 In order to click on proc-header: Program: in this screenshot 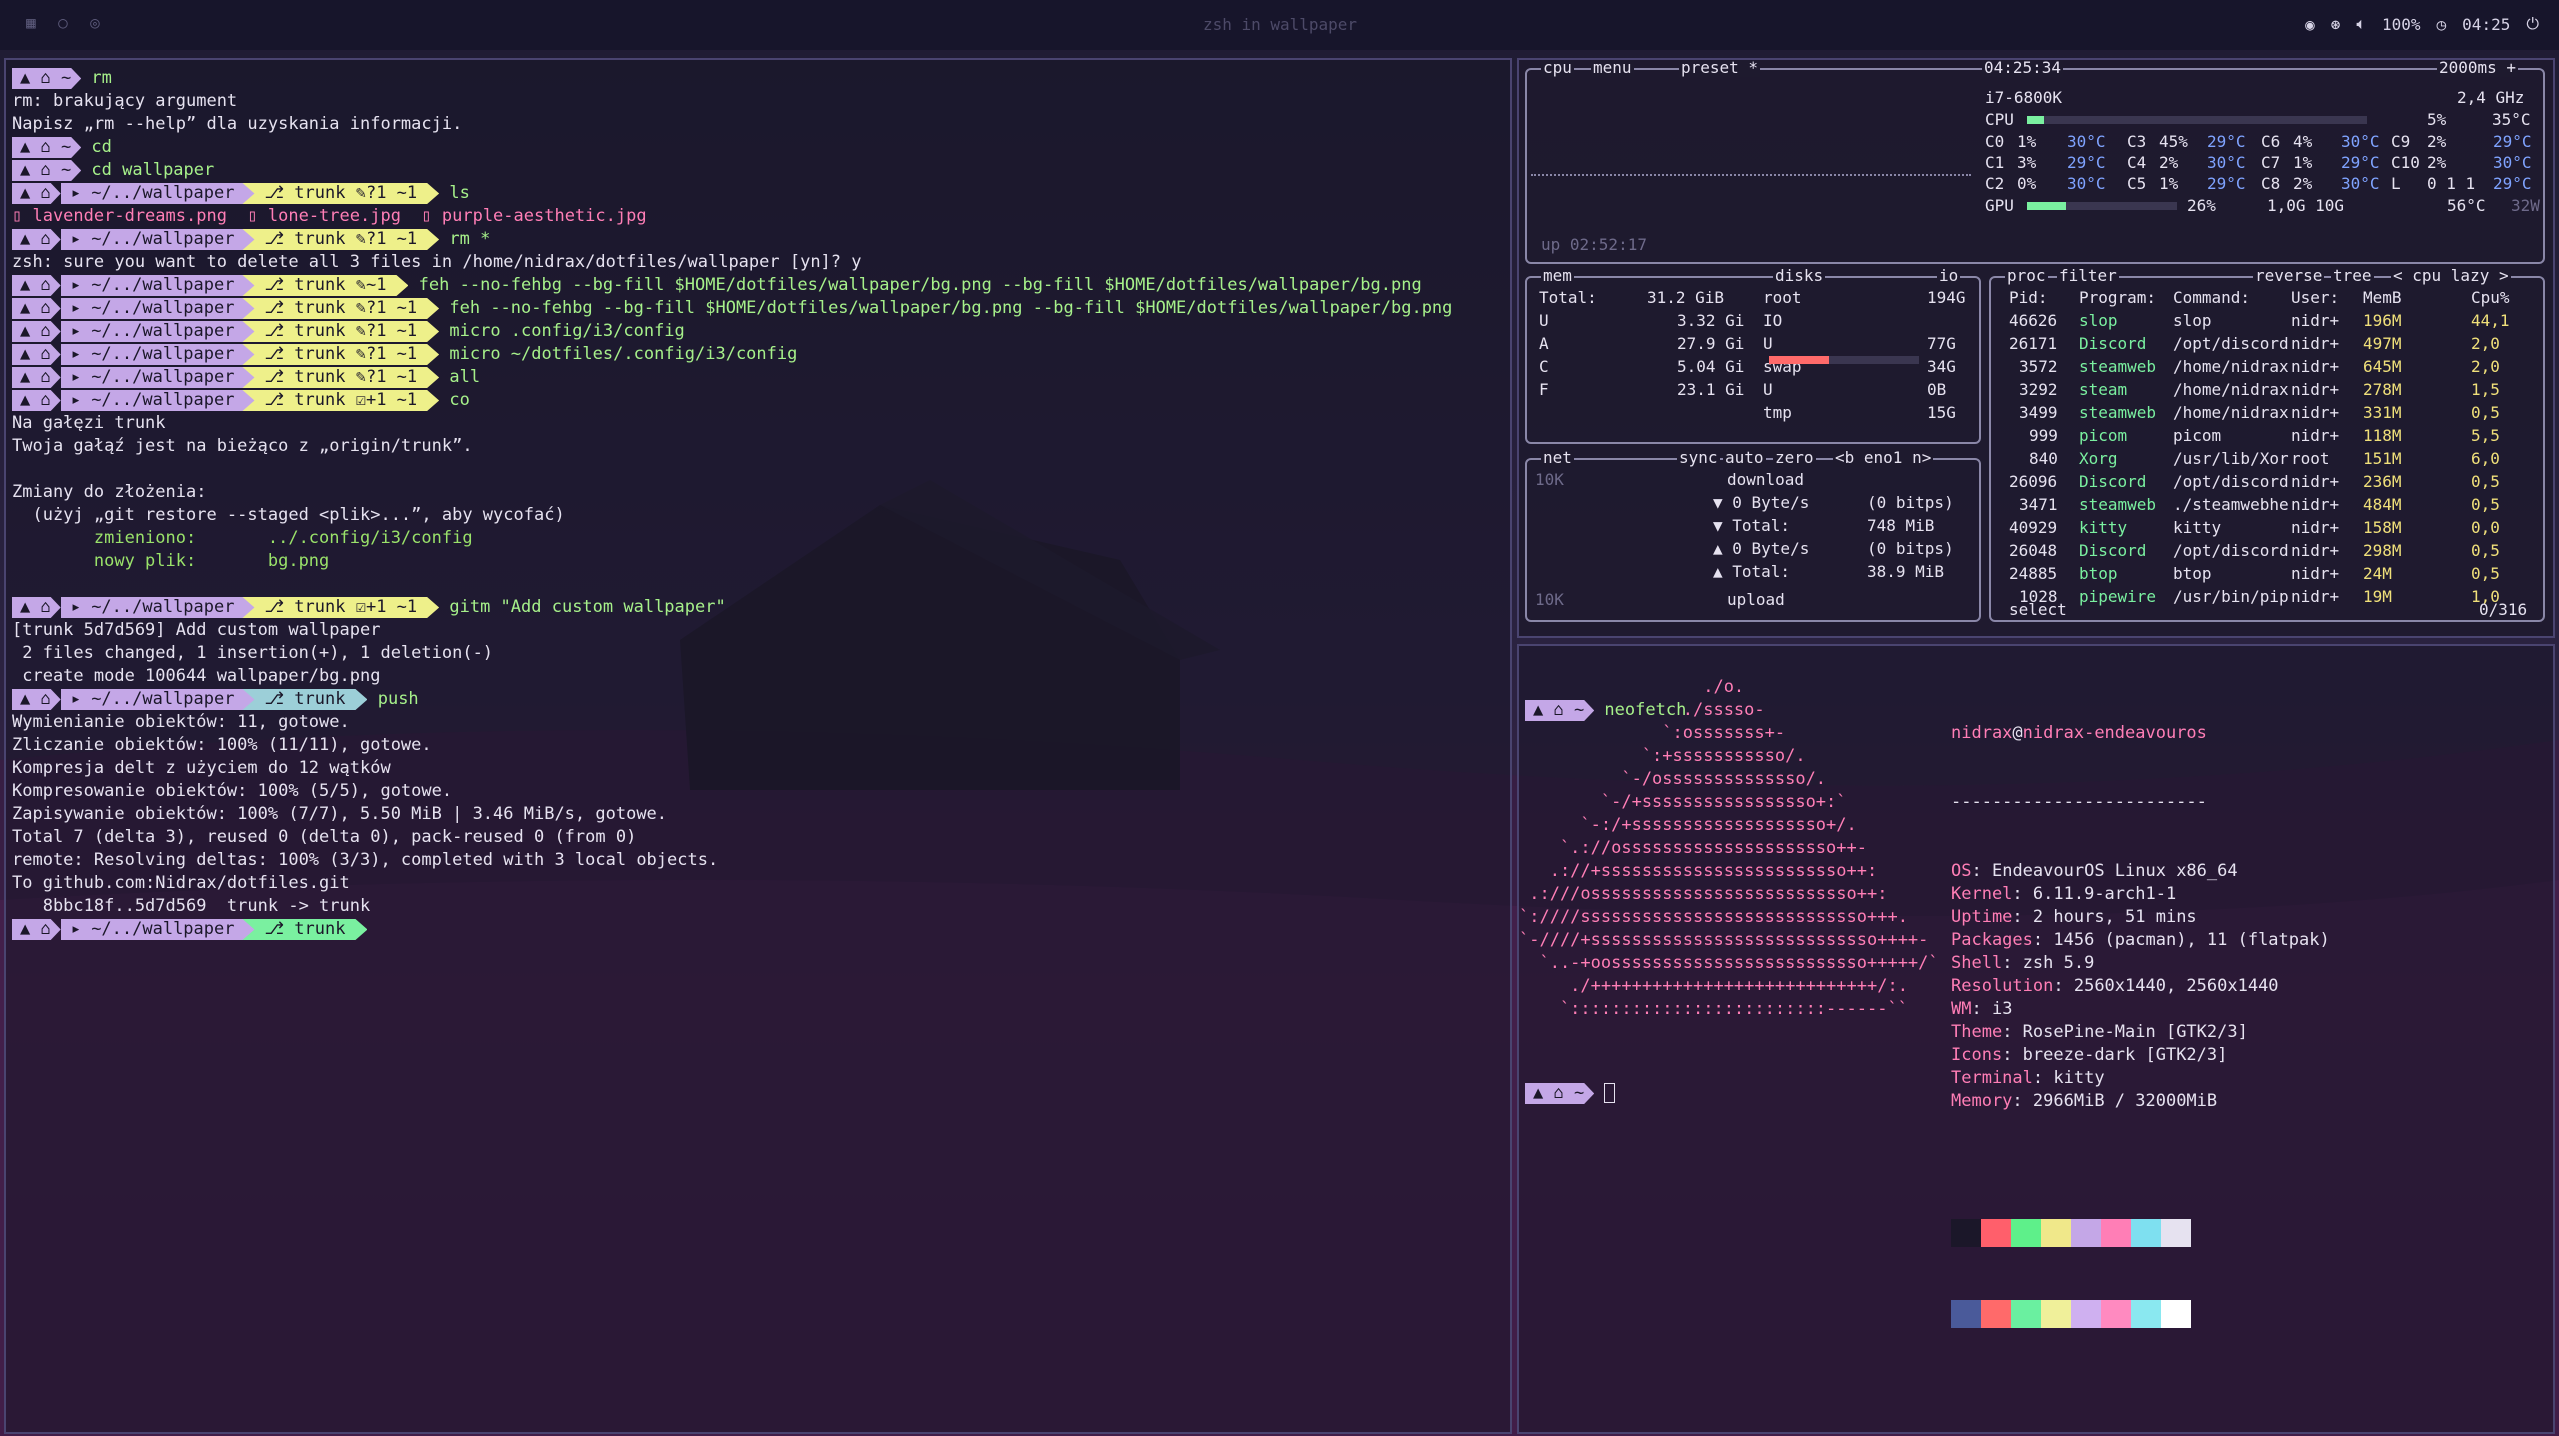, I will do `click(2117, 298)`.